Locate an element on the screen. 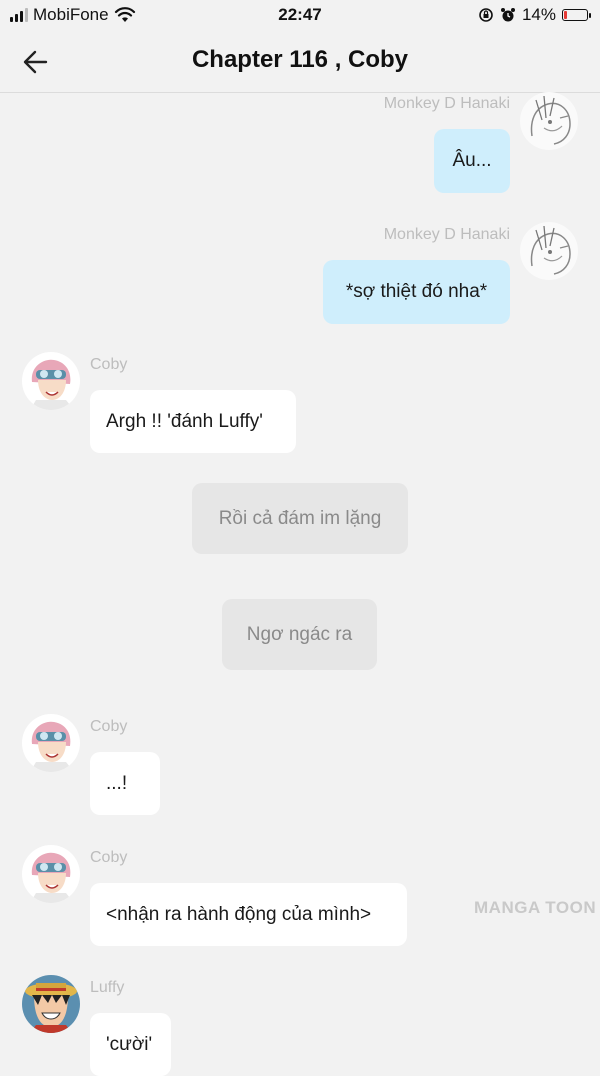 This screenshot has width=600, height=1076. narration-bubble: Rồi cả đám im lặng is located at coordinates (300, 518).